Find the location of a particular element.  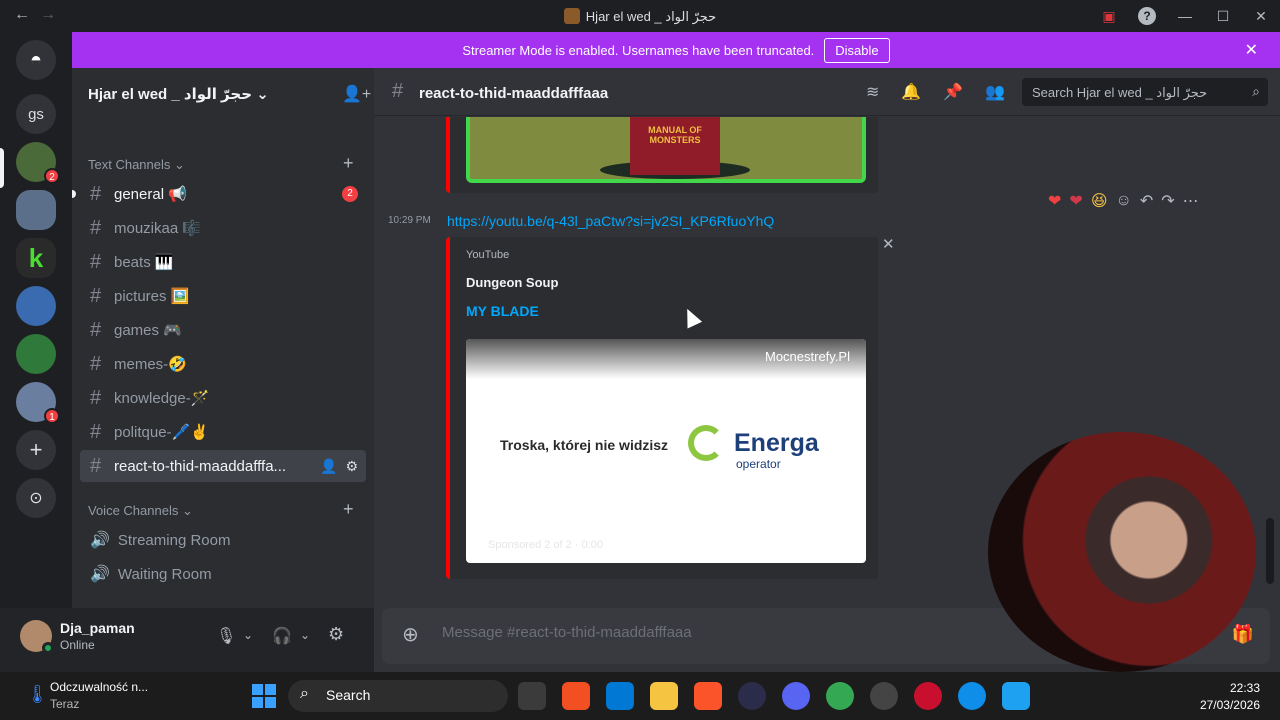

window-titlebar: ← → Hjar el wed _ حجرّ الواد ▣ ? — ☐ ✕ is located at coordinates (640, 16).